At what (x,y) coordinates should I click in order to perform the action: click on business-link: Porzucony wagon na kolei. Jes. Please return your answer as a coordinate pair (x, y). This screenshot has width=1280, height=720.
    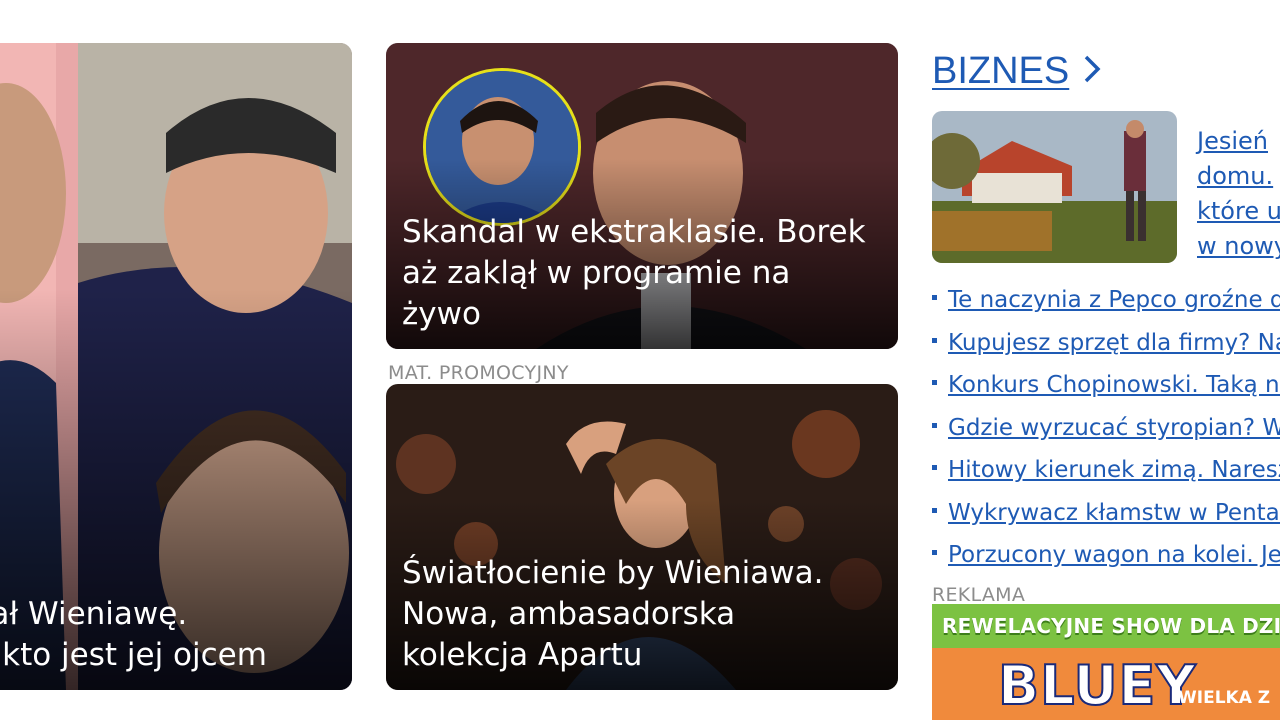
    Looking at the image, I should click on (1114, 555).